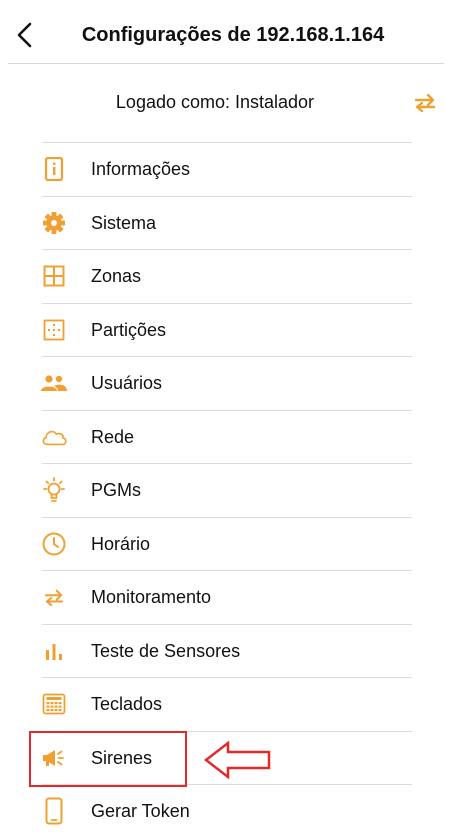 The height and width of the screenshot is (838, 452). Describe the element at coordinates (226, 437) in the screenshot. I see `menu-item-rede: Rede` at that location.